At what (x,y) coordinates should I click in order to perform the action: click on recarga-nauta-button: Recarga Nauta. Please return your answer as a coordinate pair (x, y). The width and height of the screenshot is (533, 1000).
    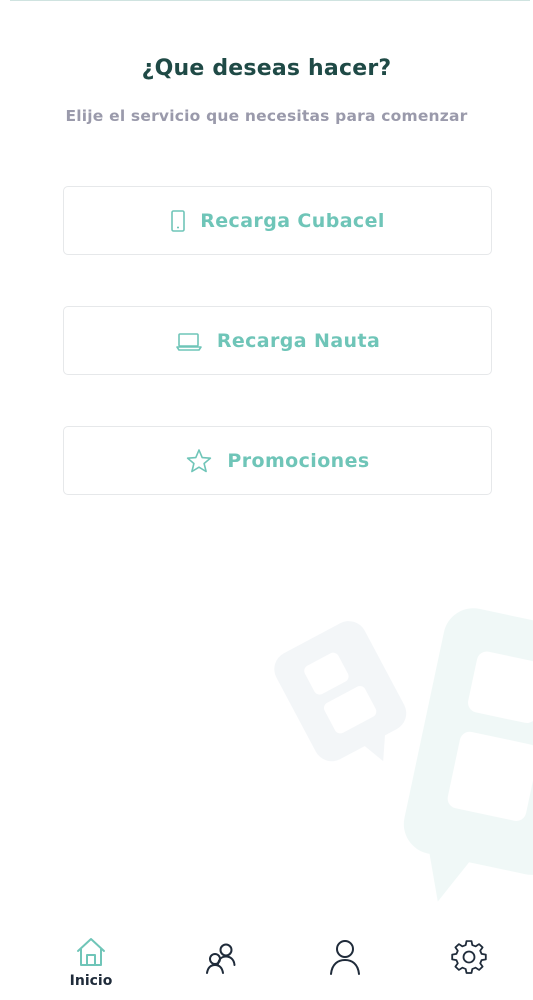
    Looking at the image, I should click on (277, 340).